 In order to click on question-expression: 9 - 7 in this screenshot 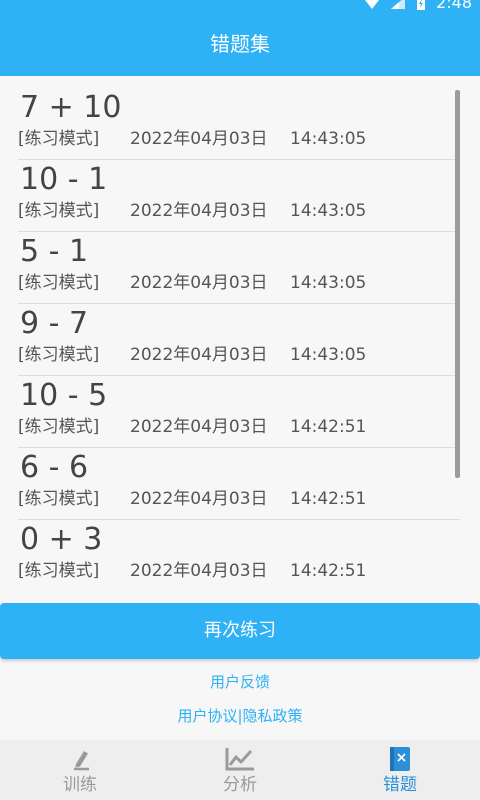, I will do `click(54, 323)`.